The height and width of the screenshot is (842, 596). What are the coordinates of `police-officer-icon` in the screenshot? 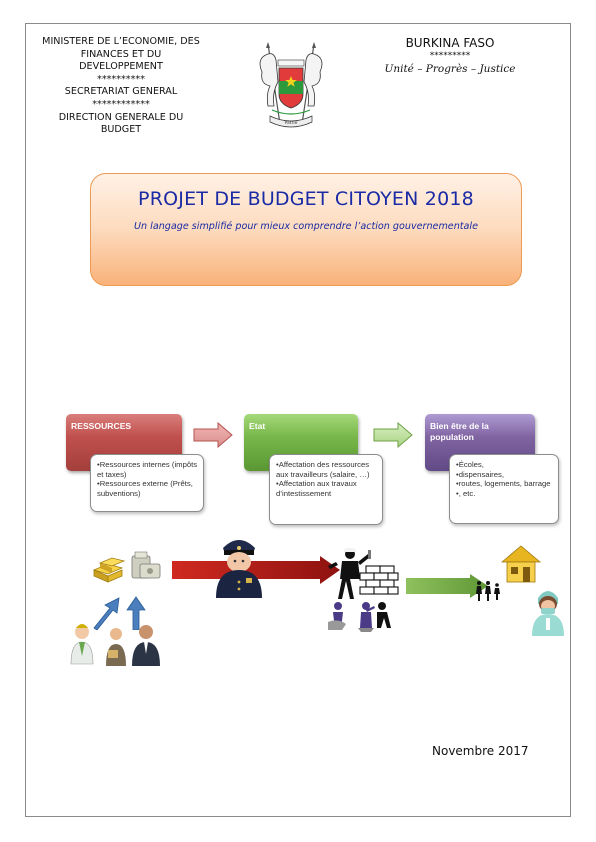 It's located at (239, 569).